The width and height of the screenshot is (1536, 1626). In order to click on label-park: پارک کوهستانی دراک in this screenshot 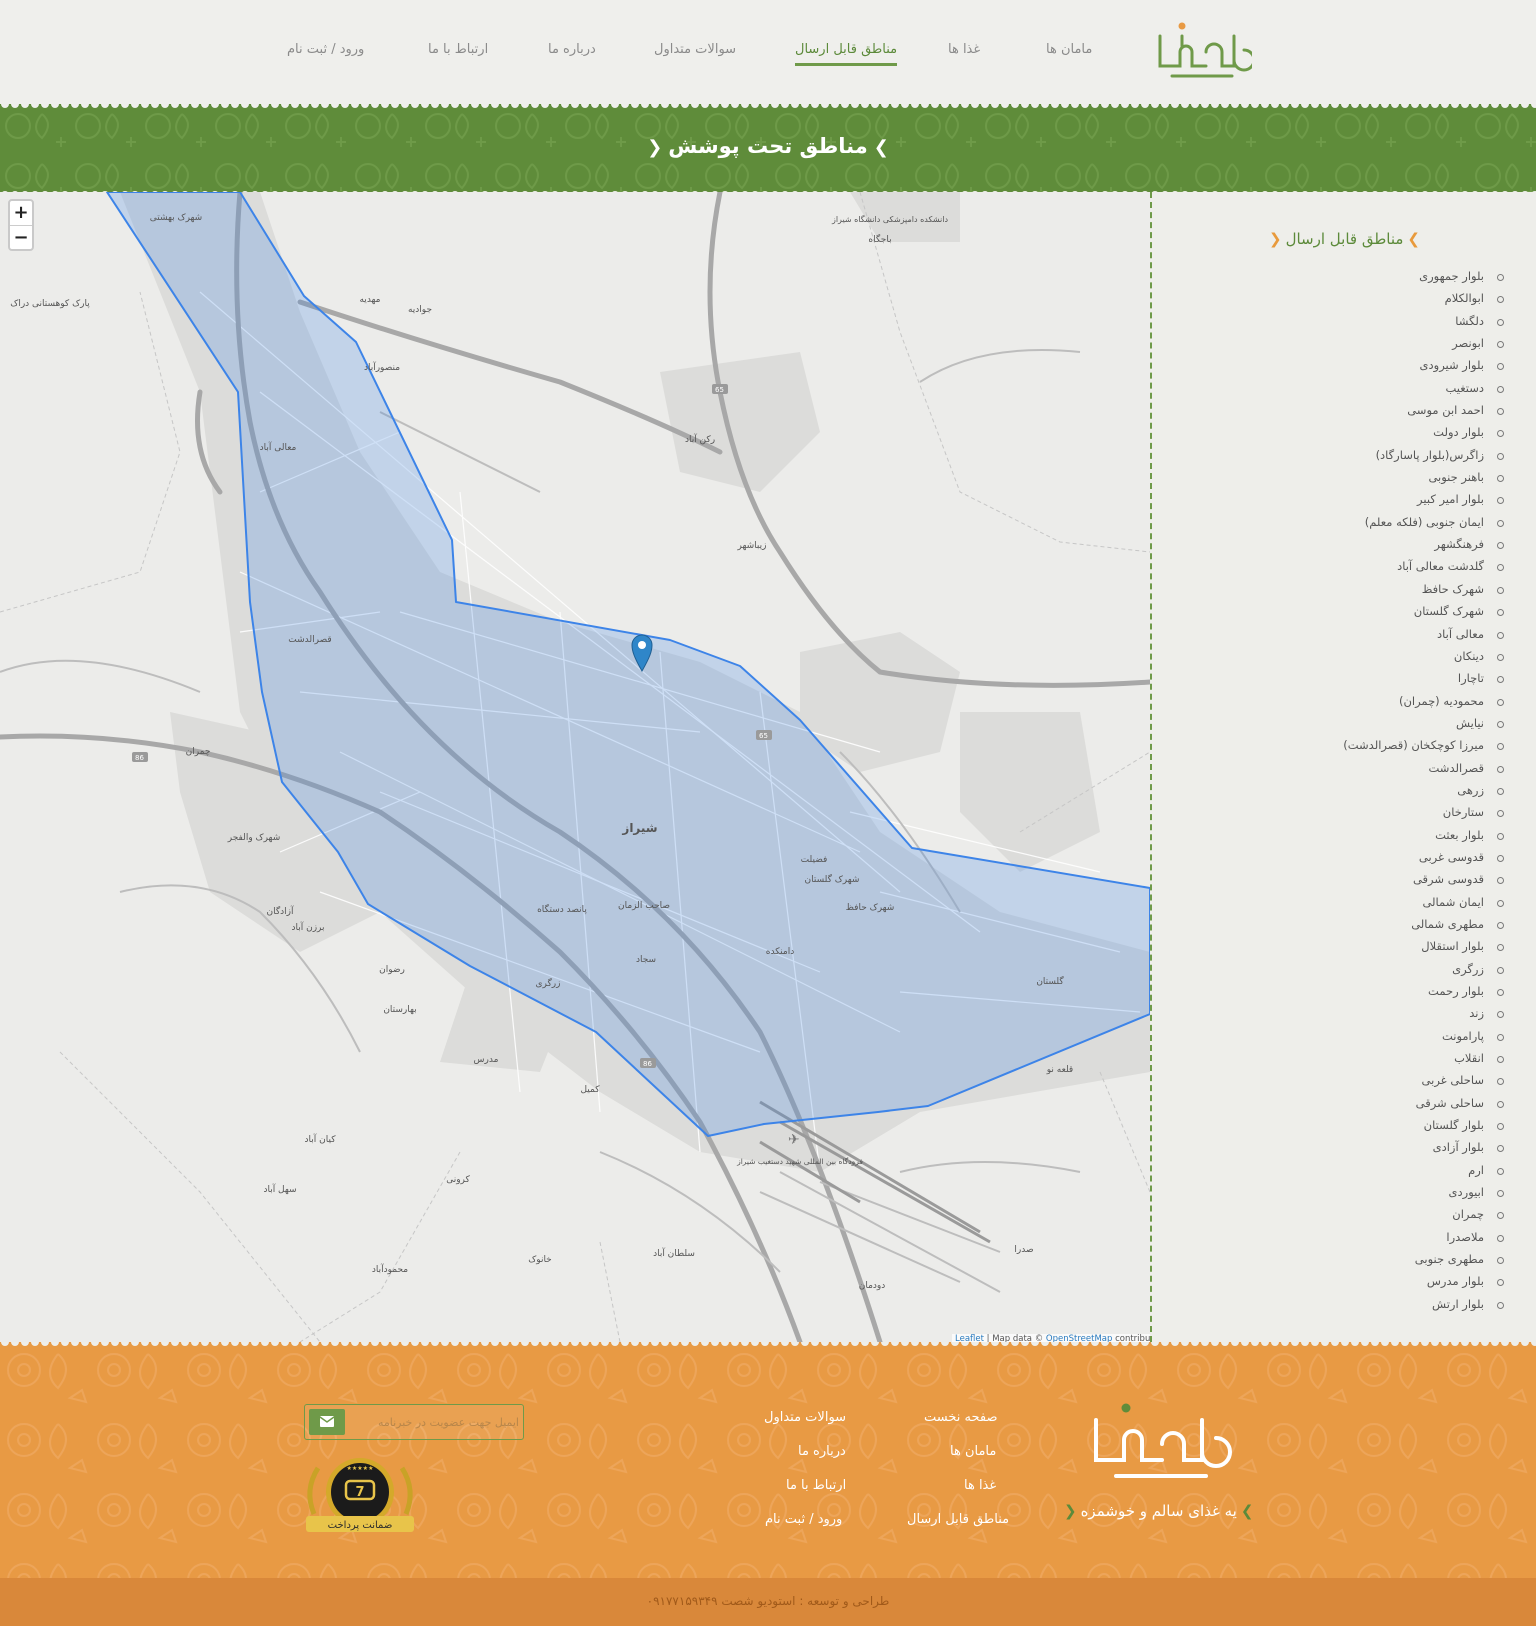, I will do `click(50, 303)`.